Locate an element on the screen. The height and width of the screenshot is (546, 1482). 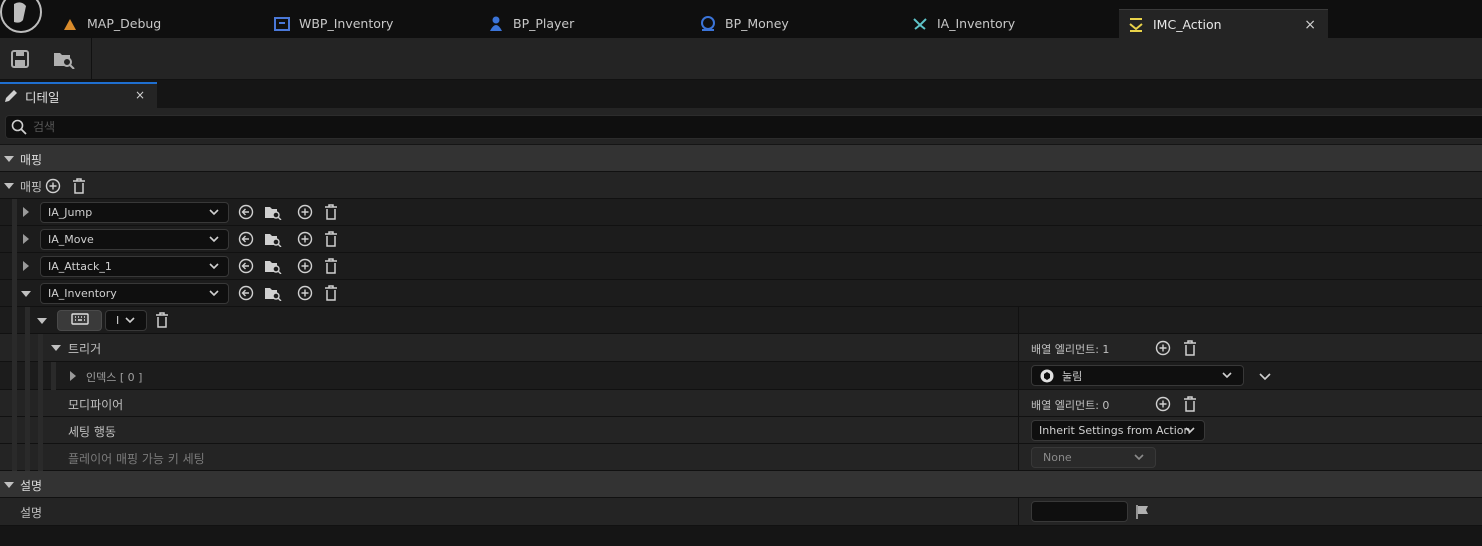
tab-bp-money: BP_Money is located at coordinates (802, 23).